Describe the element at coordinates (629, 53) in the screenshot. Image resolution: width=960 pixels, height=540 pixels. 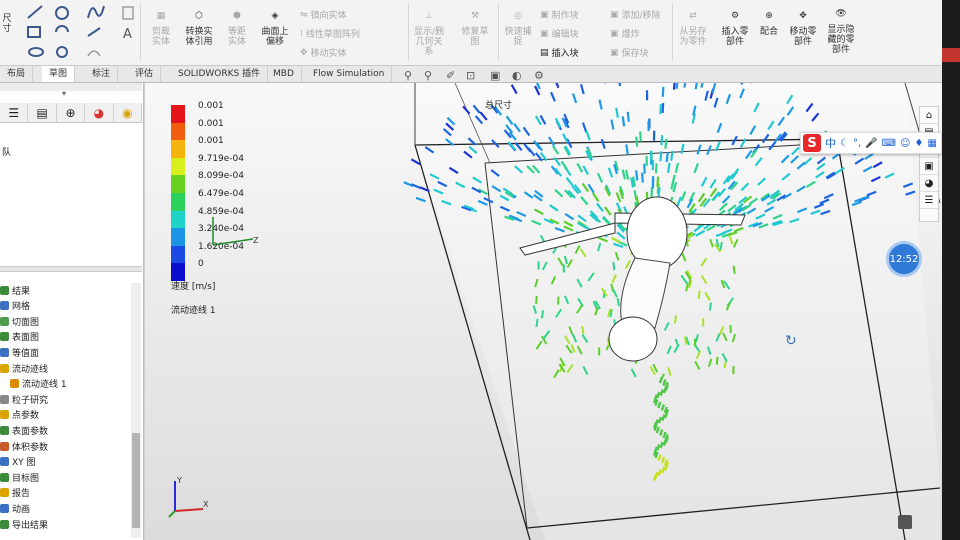
I see `save-block-tool: ▣ 保存块` at that location.